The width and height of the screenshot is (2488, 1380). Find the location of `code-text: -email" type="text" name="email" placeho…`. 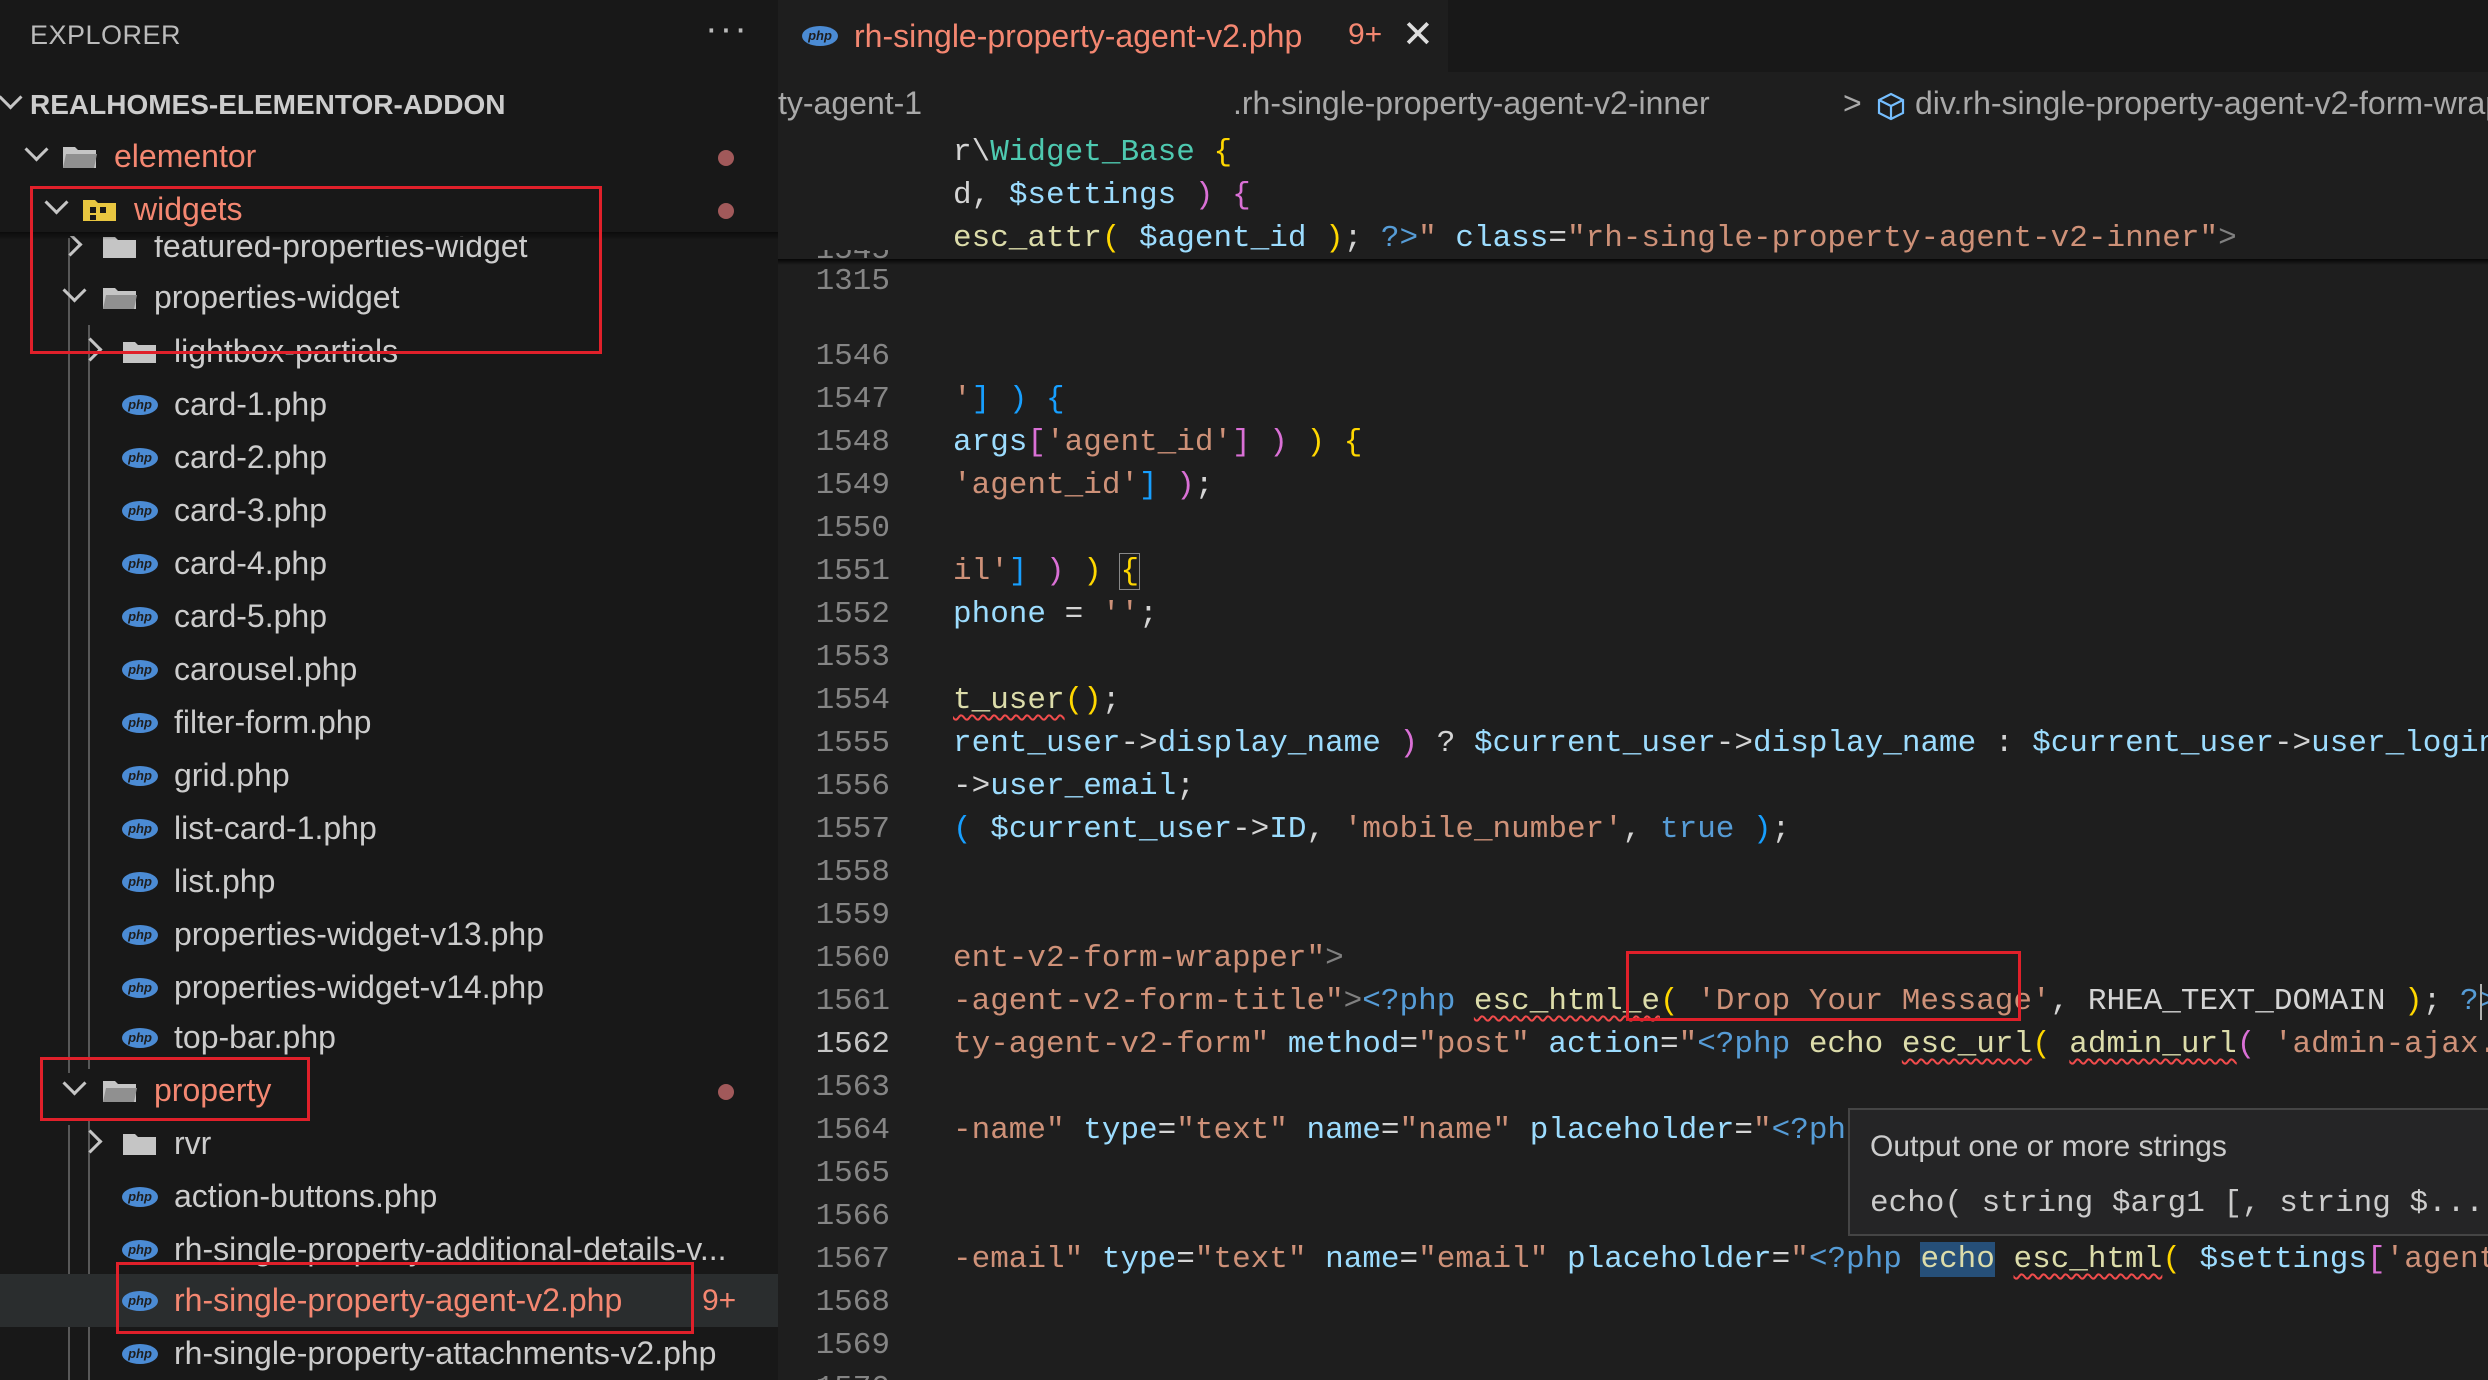

code-text: -email" type="text" name="email" placeho… is located at coordinates (1720, 1259).